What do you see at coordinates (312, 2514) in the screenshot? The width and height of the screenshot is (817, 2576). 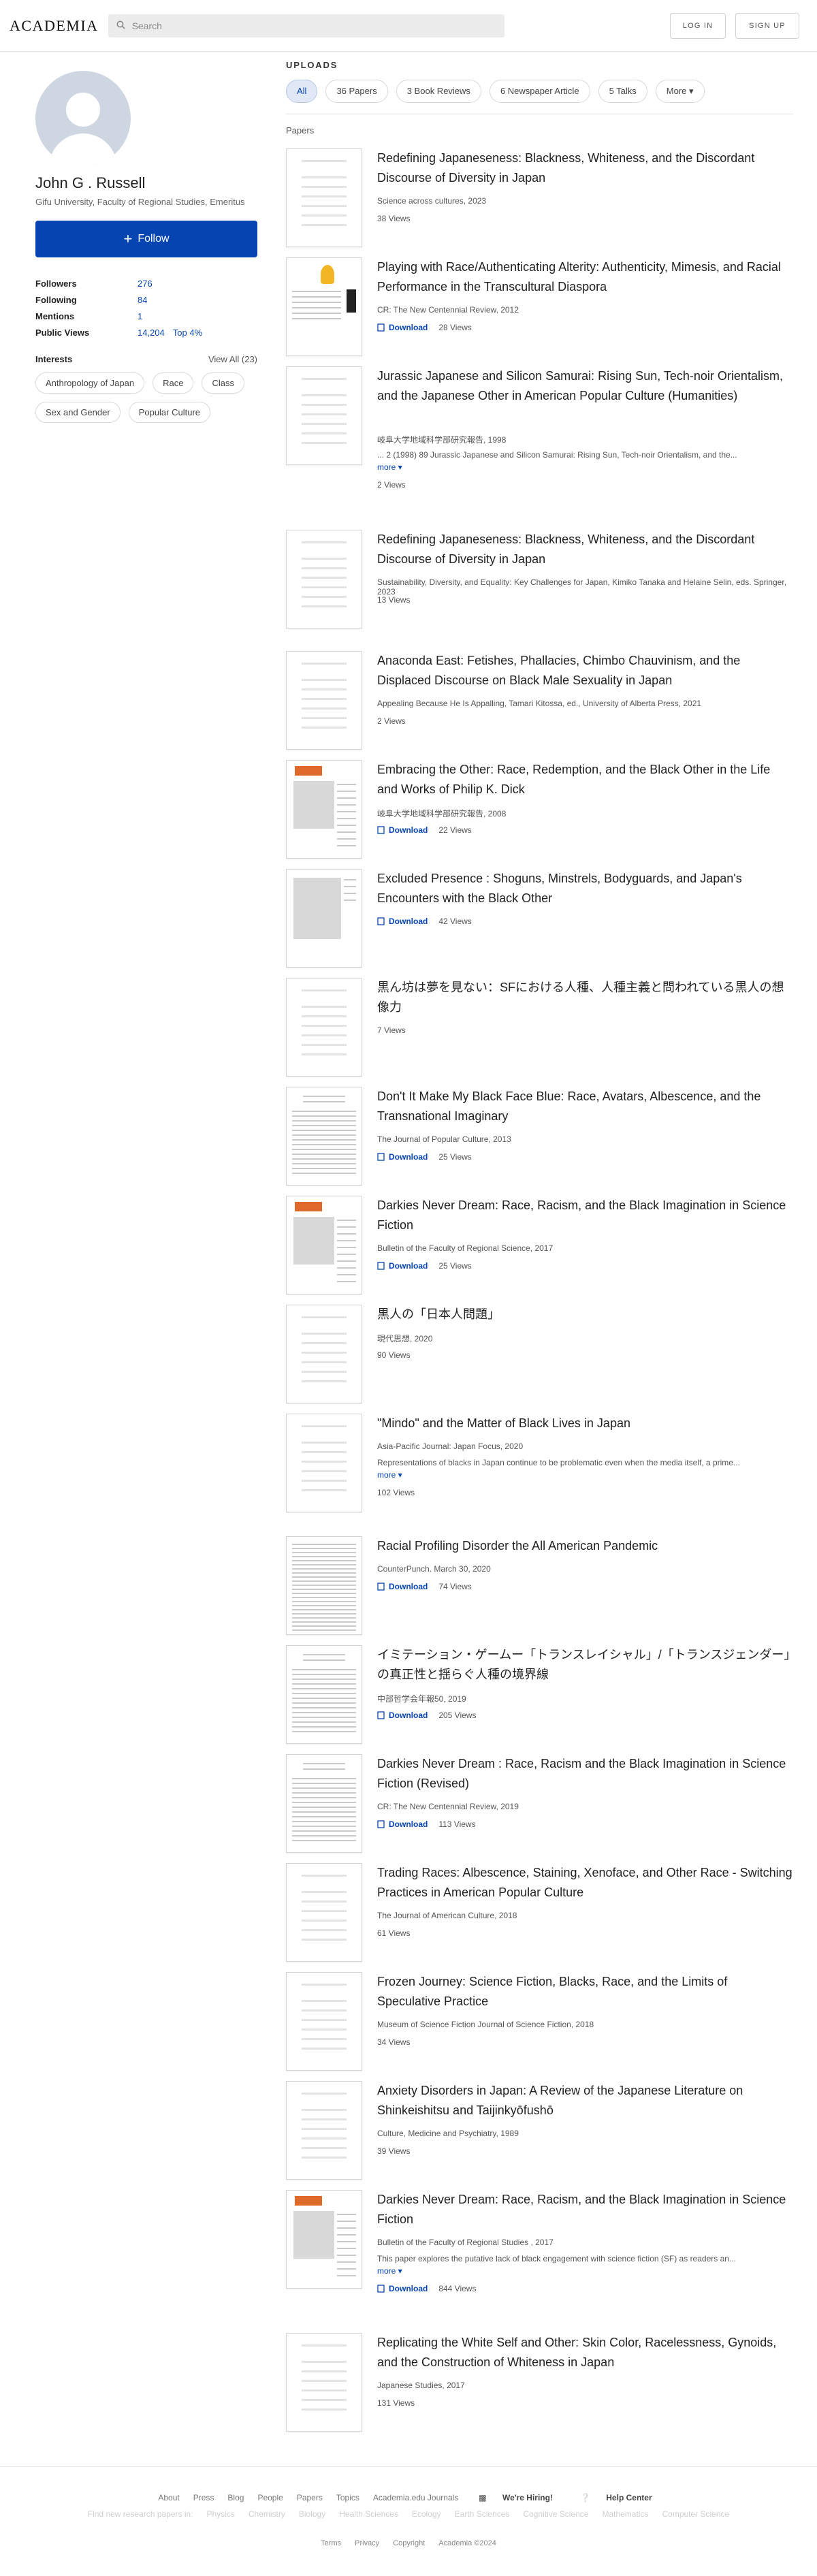 I see `research-link: Biology` at bounding box center [312, 2514].